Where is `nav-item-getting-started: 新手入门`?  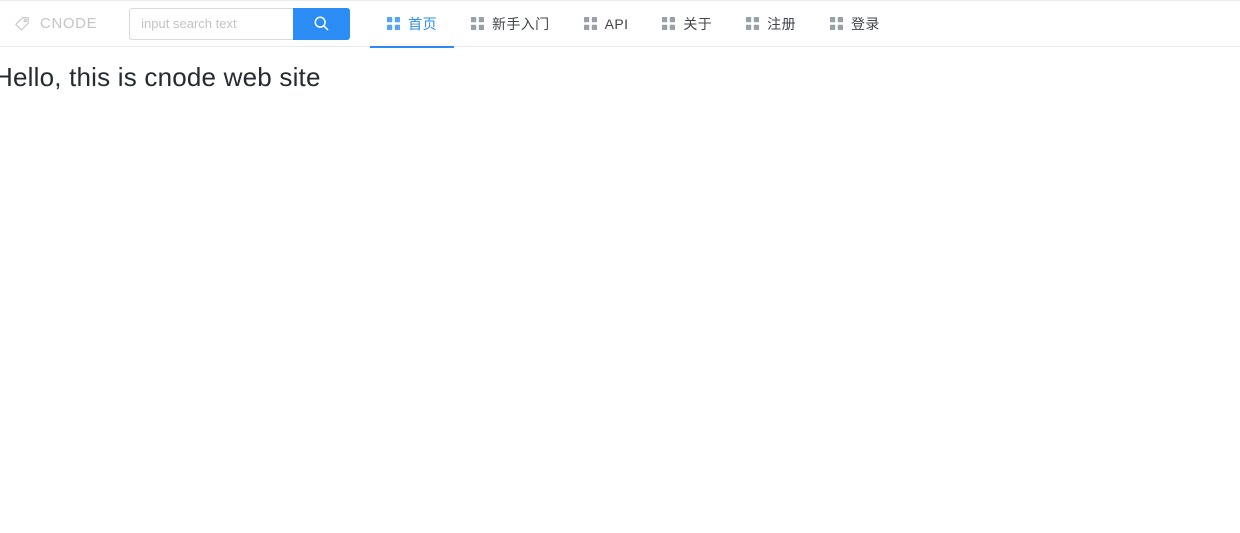
nav-item-getting-started: 新手入门 is located at coordinates (510, 24).